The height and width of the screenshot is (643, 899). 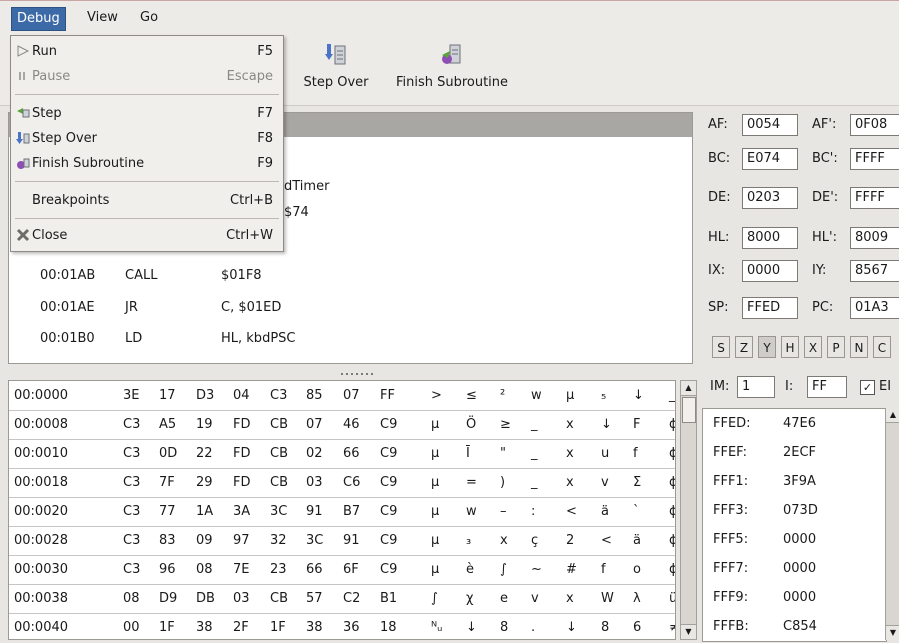 I want to click on flag-toggle: H, so click(x=790, y=347).